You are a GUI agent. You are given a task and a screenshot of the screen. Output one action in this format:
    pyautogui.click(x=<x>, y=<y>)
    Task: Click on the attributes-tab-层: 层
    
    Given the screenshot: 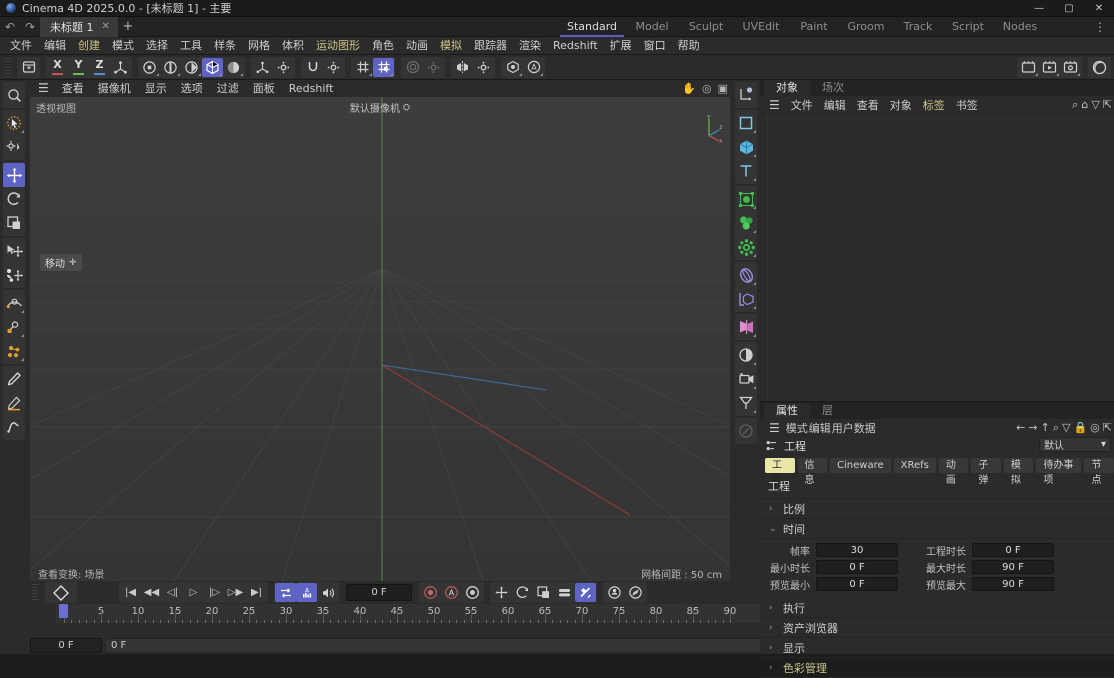 What is the action you would take?
    pyautogui.click(x=827, y=411)
    